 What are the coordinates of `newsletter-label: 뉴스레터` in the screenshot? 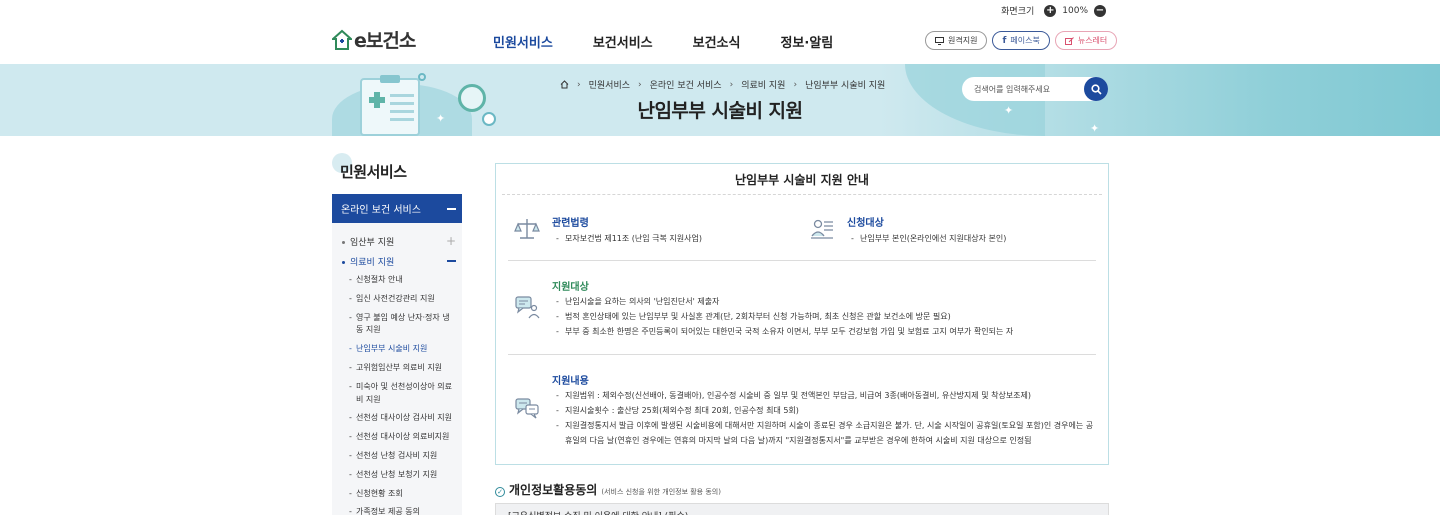 It's located at (1092, 40).